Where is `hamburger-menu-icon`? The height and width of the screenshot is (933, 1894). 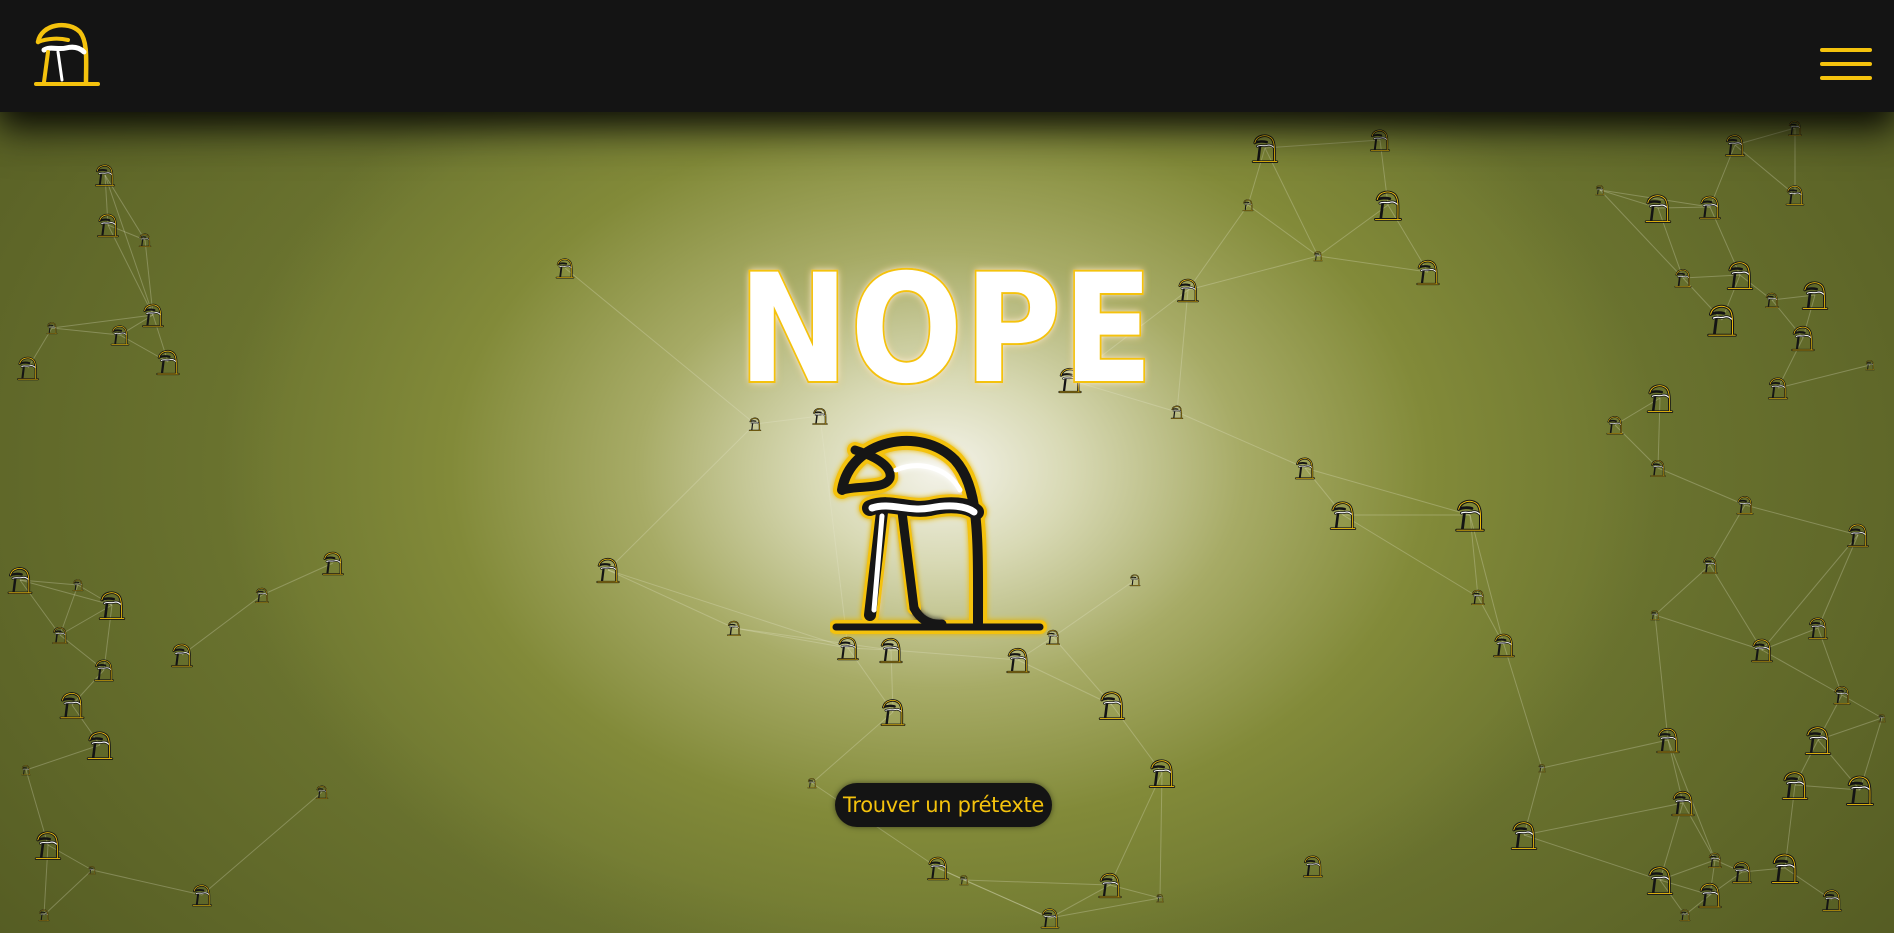 hamburger-menu-icon is located at coordinates (1846, 64).